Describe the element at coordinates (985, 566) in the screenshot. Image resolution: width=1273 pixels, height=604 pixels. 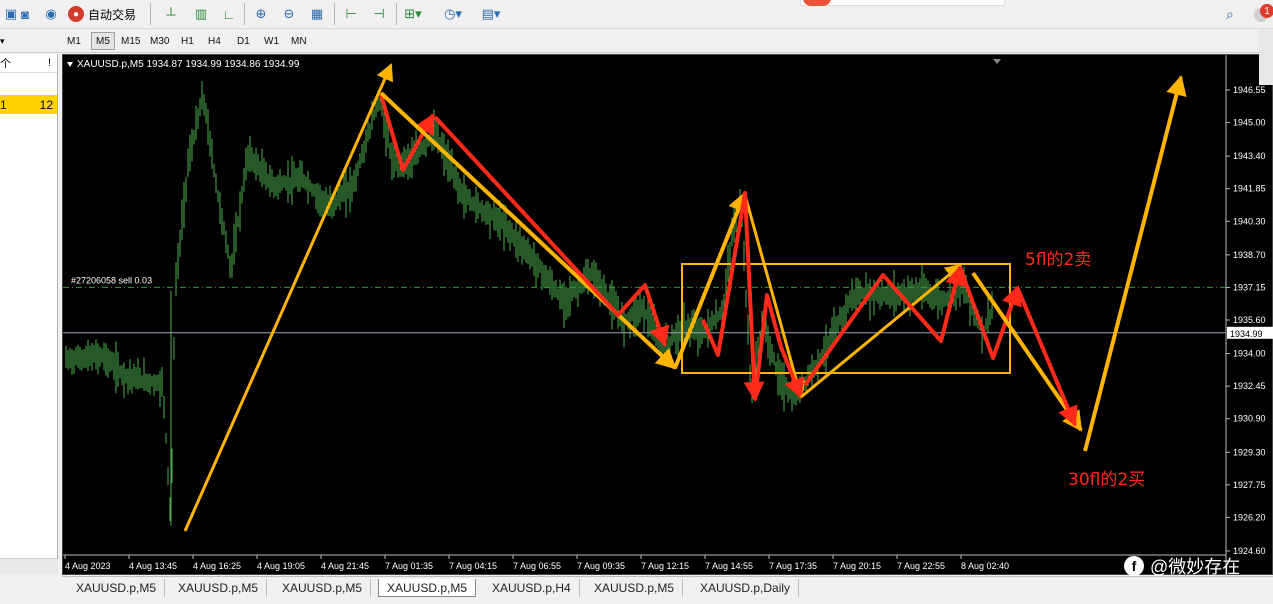
I see `x-tick-label: 8 Aug 02:40` at that location.